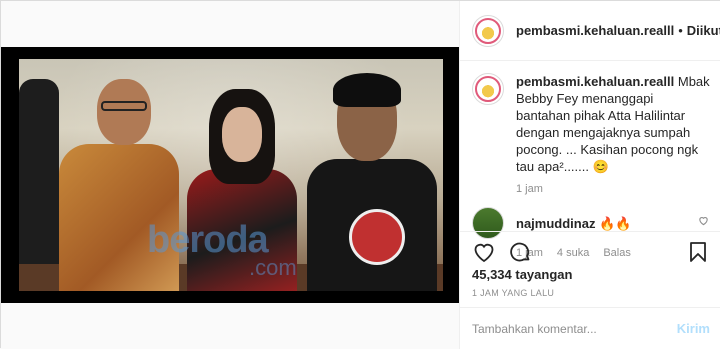  What do you see at coordinates (513, 293) in the screenshot?
I see `post-timestamp: 1 JAM YANG LALU` at bounding box center [513, 293].